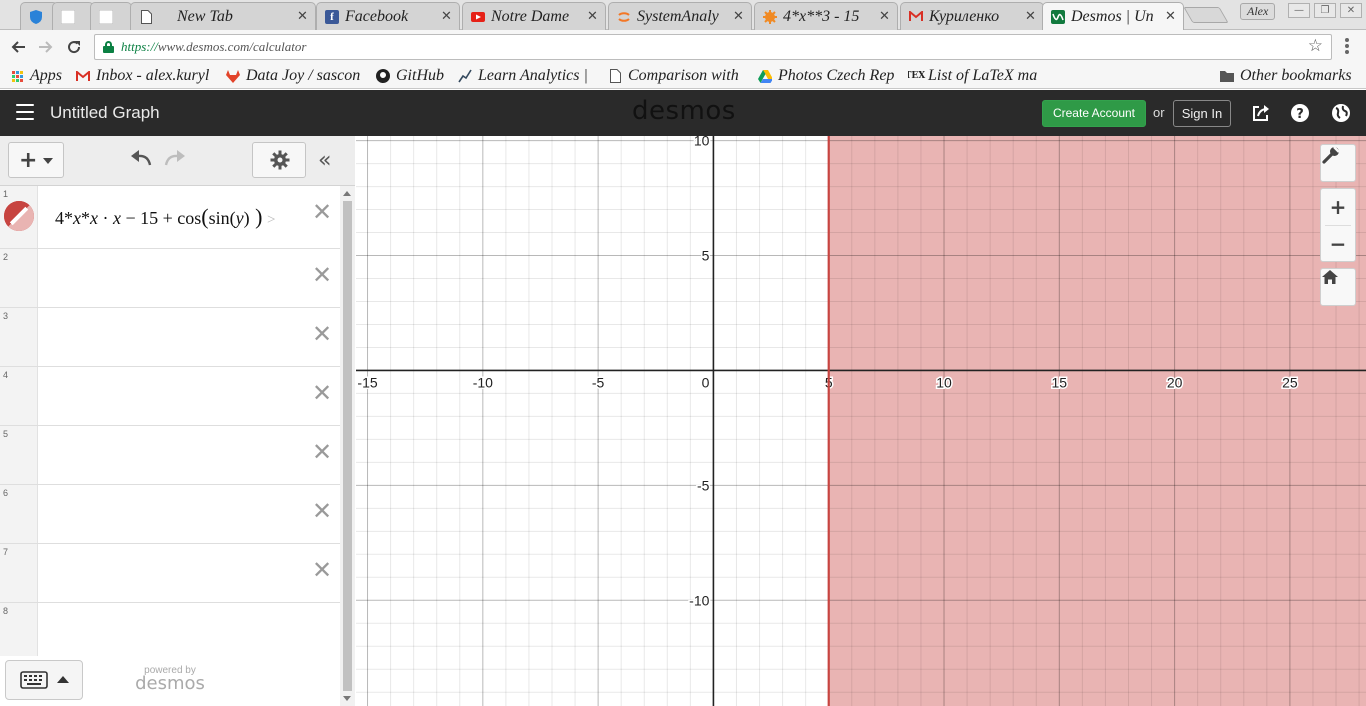  What do you see at coordinates (1261, 113) in the screenshot?
I see `share-icon` at bounding box center [1261, 113].